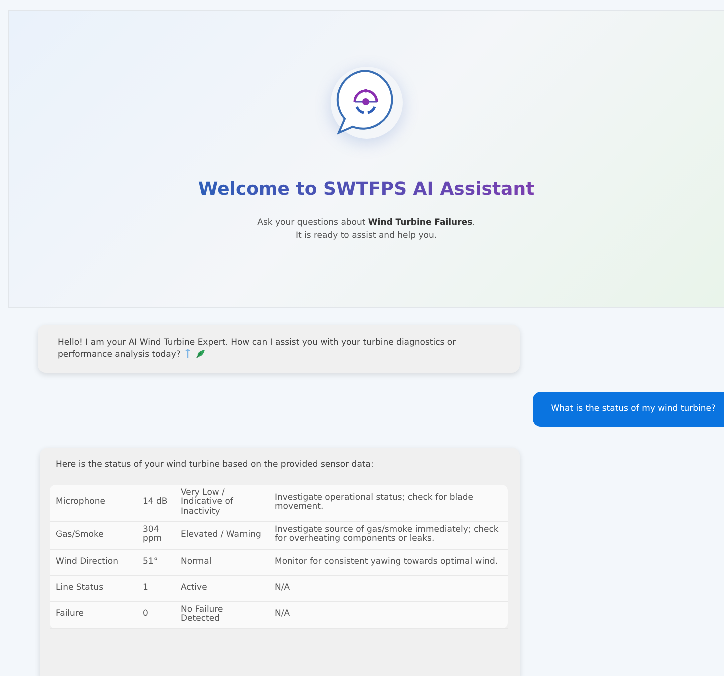 This screenshot has height=676, width=724. I want to click on table-cell: 51°, so click(156, 562).